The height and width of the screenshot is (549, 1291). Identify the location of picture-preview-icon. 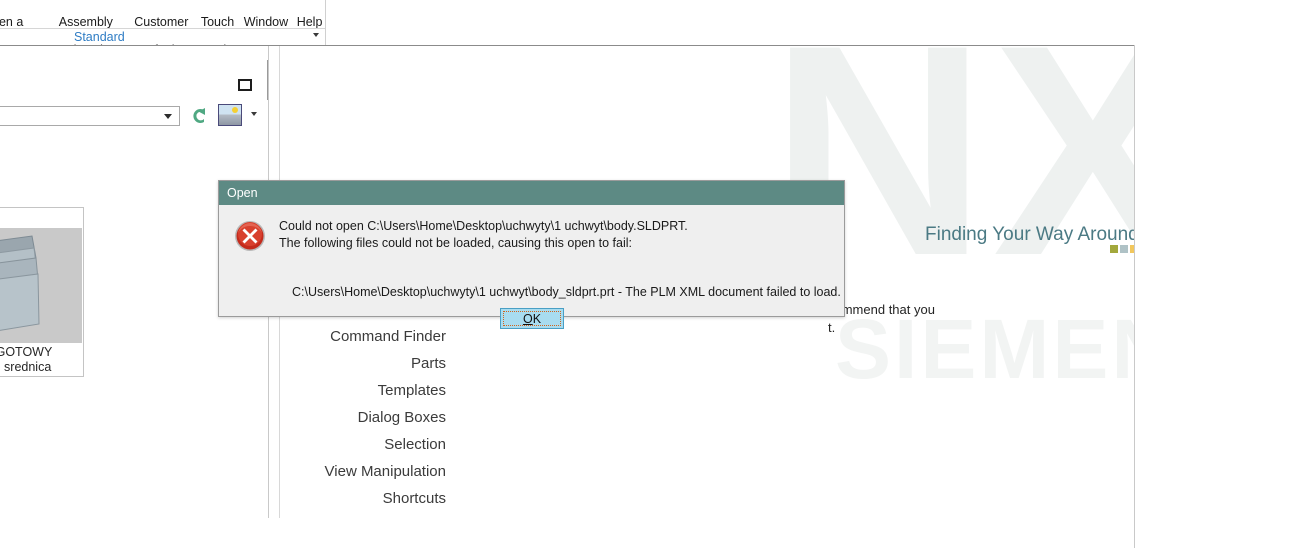
(230, 115).